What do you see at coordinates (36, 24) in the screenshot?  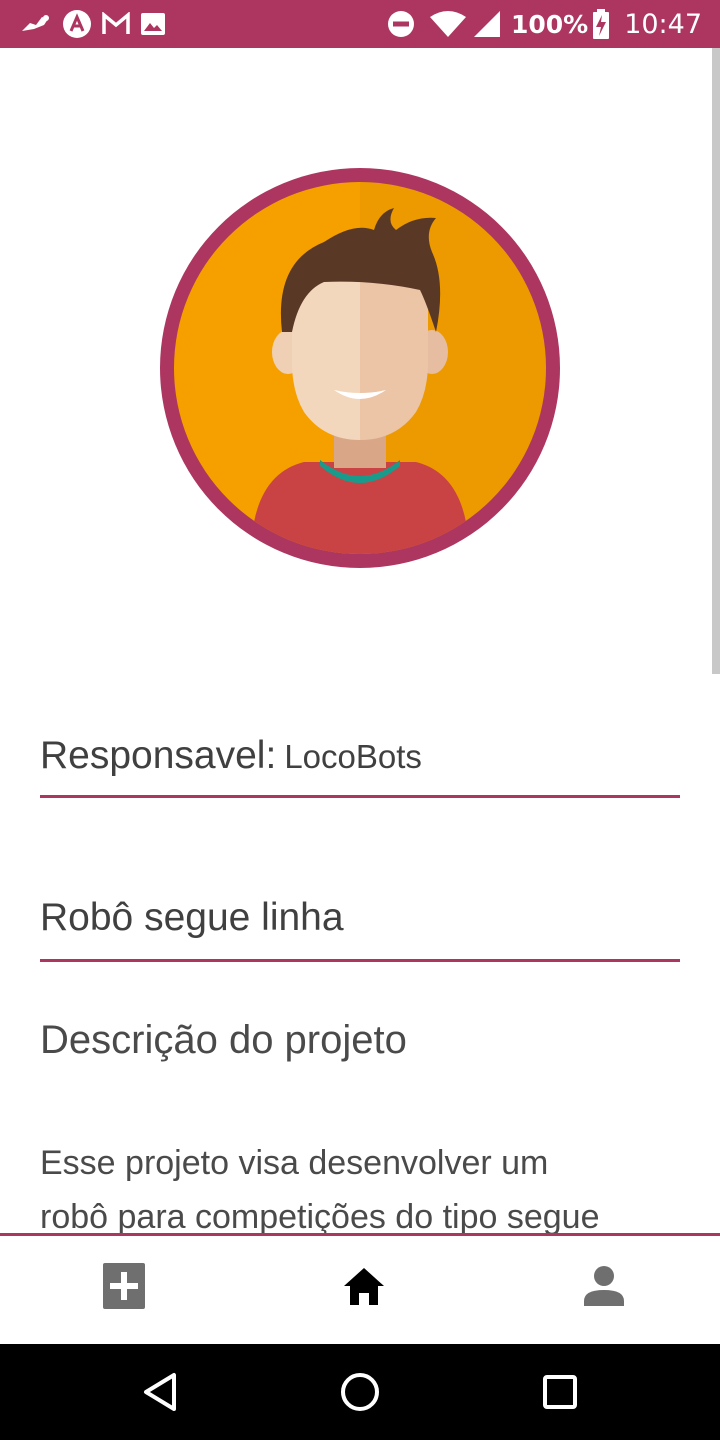 I see `app-notification-icon` at bounding box center [36, 24].